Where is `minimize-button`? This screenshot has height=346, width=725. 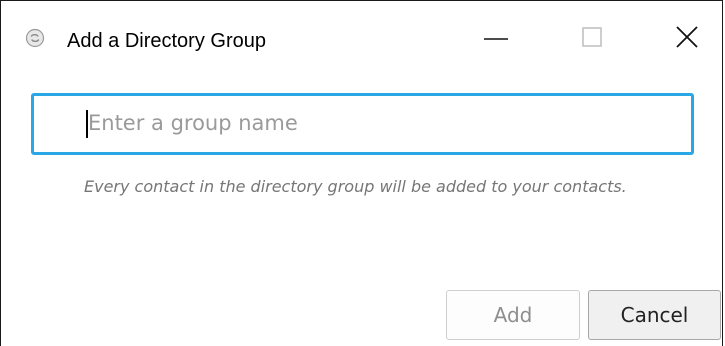
minimize-button is located at coordinates (496, 39).